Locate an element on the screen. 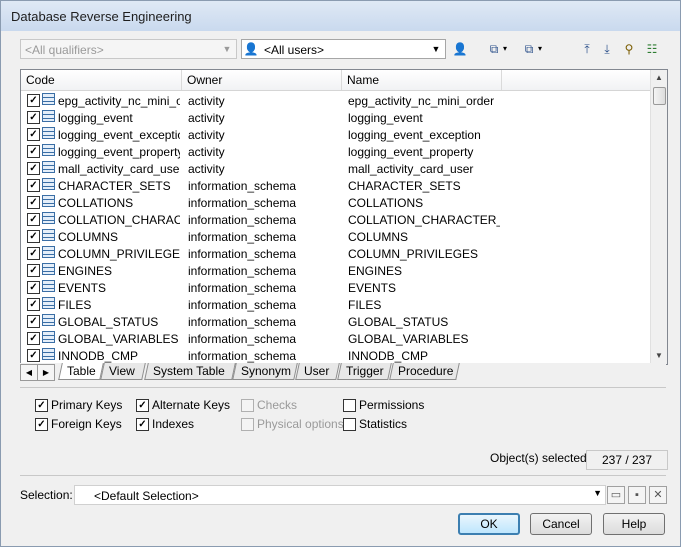  qualifier-select: <All qualifiers> ▼ is located at coordinates (128, 49).